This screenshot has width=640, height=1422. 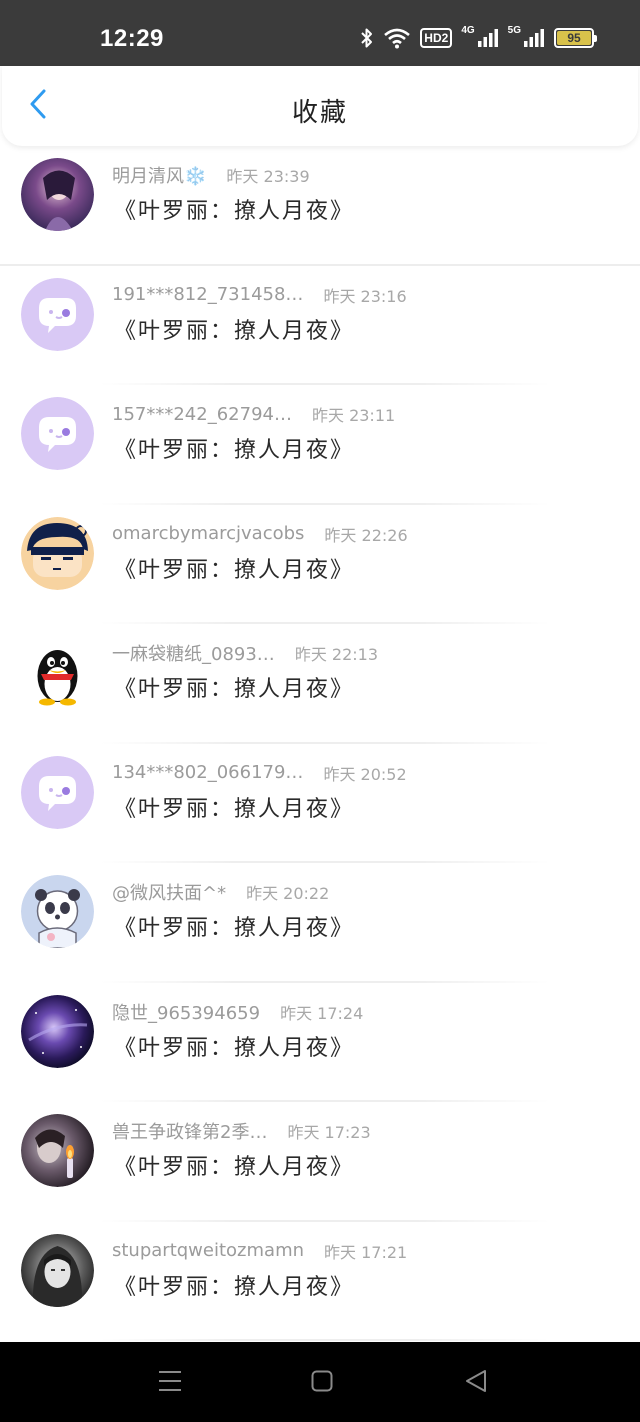 I want to click on battery-level: 95, so click(x=574, y=38).